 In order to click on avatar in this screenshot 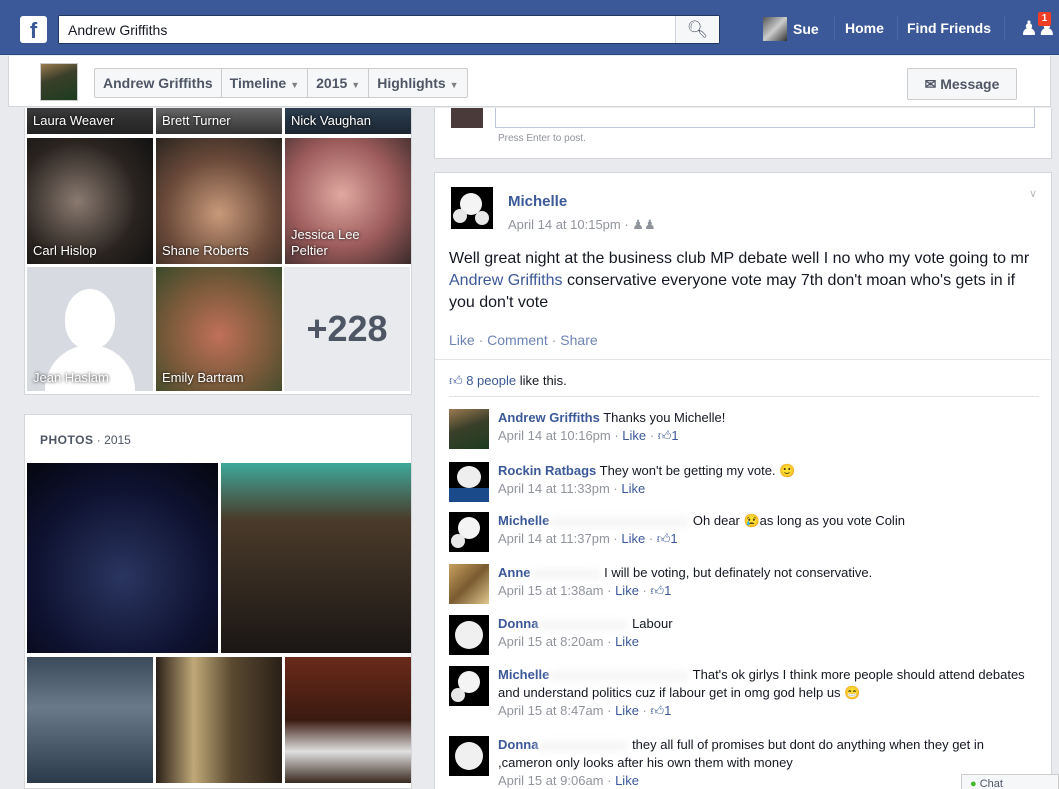, I will do `click(467, 118)`.